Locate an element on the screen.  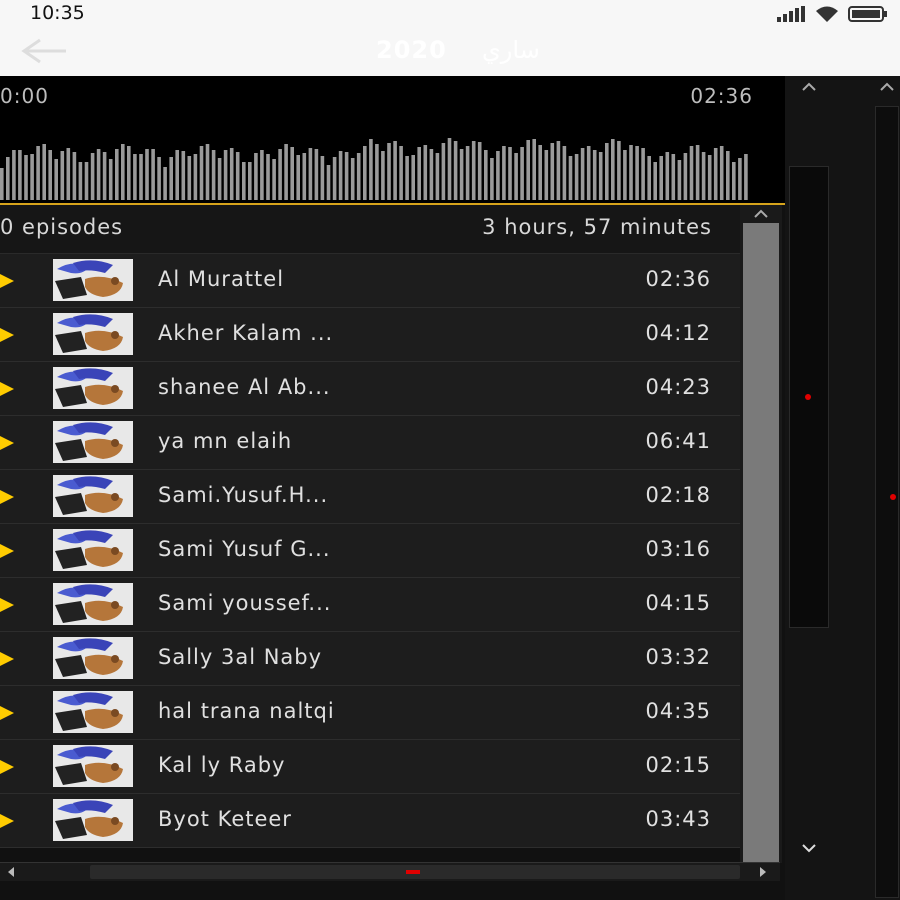
episode-title: Kal ly Raby is located at coordinates (222, 765).